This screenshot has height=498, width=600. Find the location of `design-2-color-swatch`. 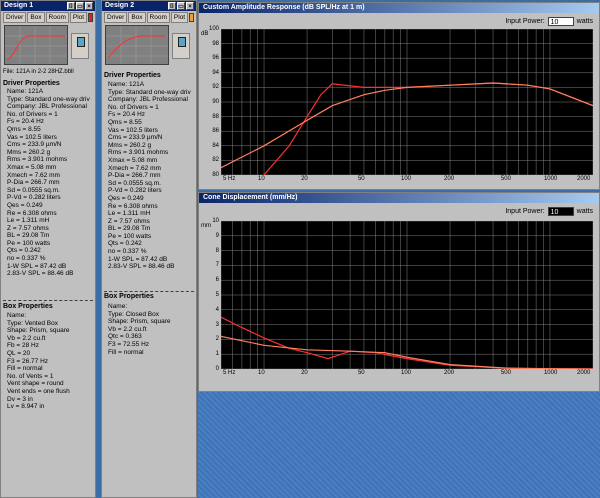

design-2-color-swatch is located at coordinates (191, 17).